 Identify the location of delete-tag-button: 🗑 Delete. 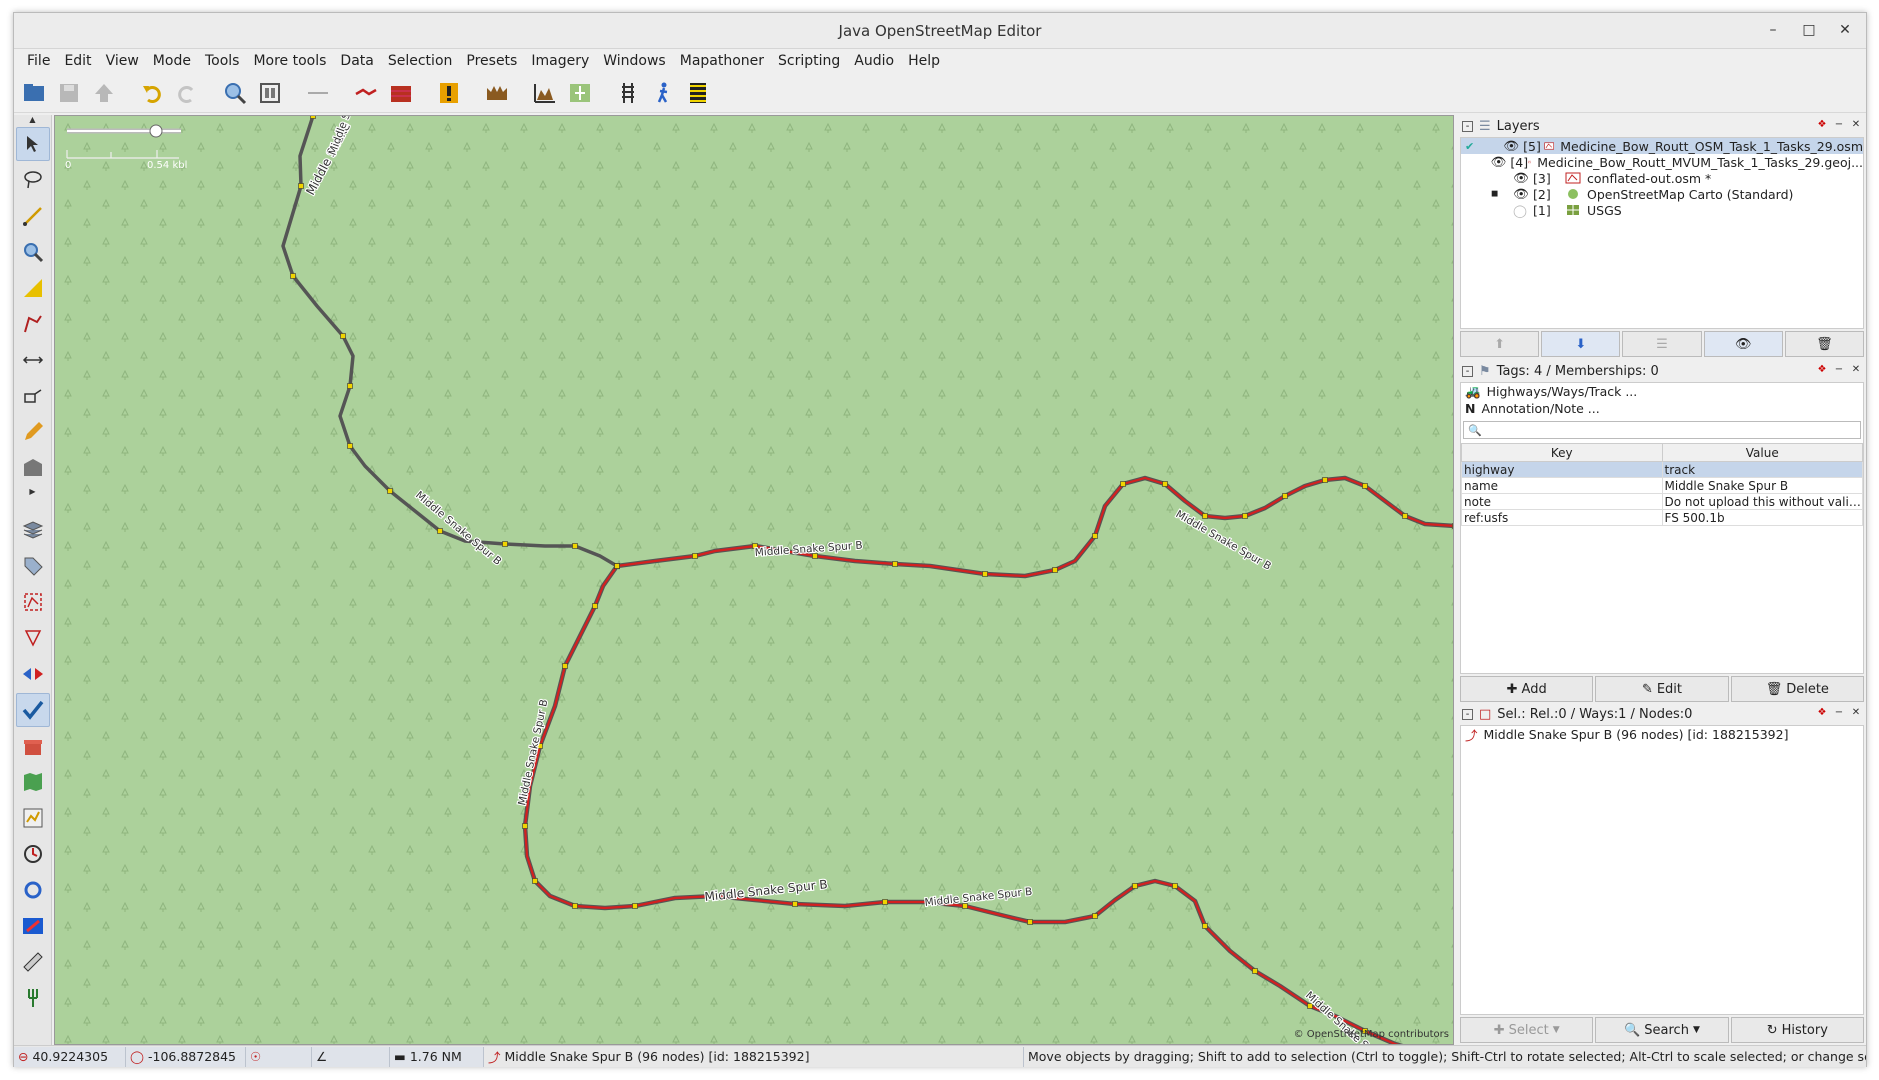
(1797, 689).